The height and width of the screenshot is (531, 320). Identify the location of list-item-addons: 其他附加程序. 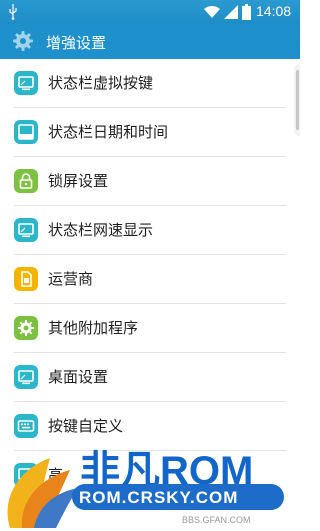
(150, 328).